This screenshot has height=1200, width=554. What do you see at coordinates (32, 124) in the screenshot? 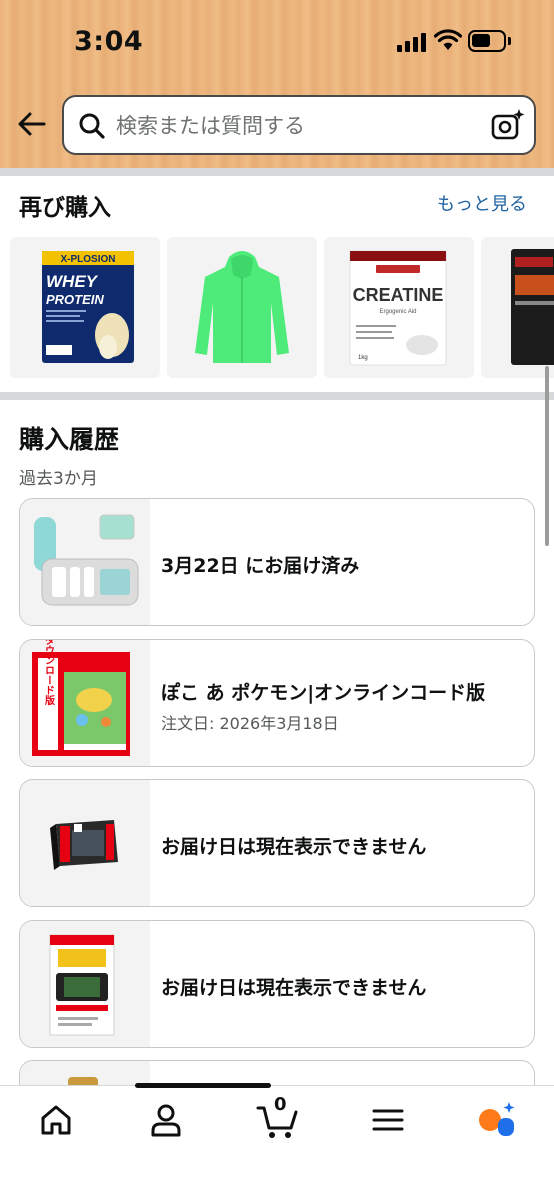
I see `back-arrow-icon` at bounding box center [32, 124].